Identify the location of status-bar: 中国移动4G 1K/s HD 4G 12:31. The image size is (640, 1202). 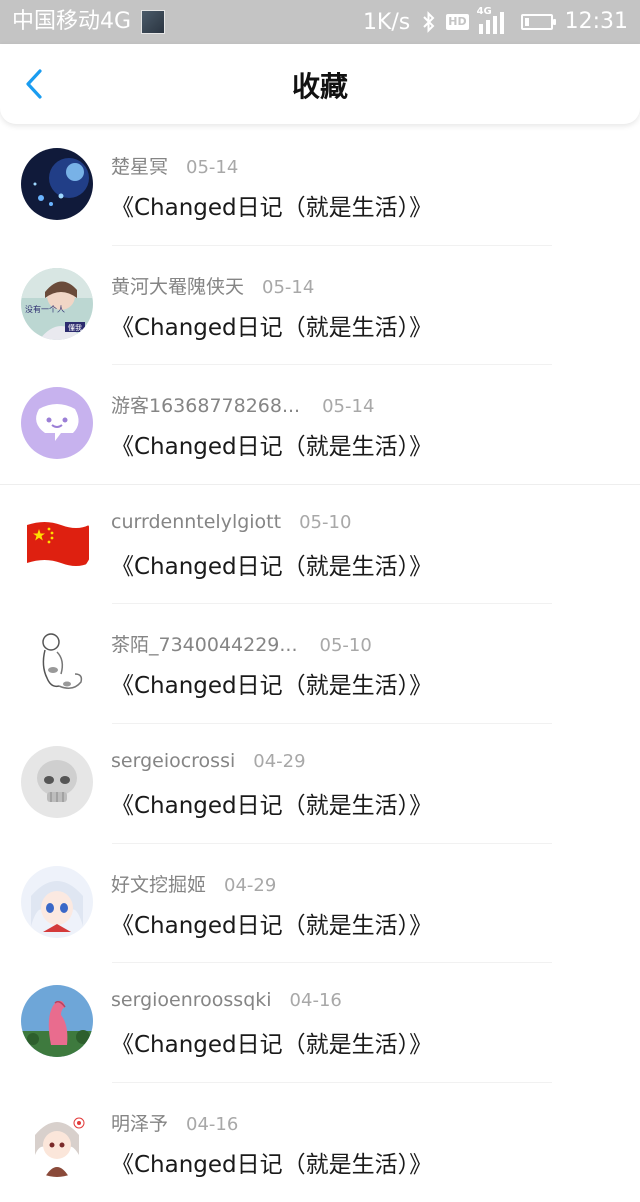
(320, 22).